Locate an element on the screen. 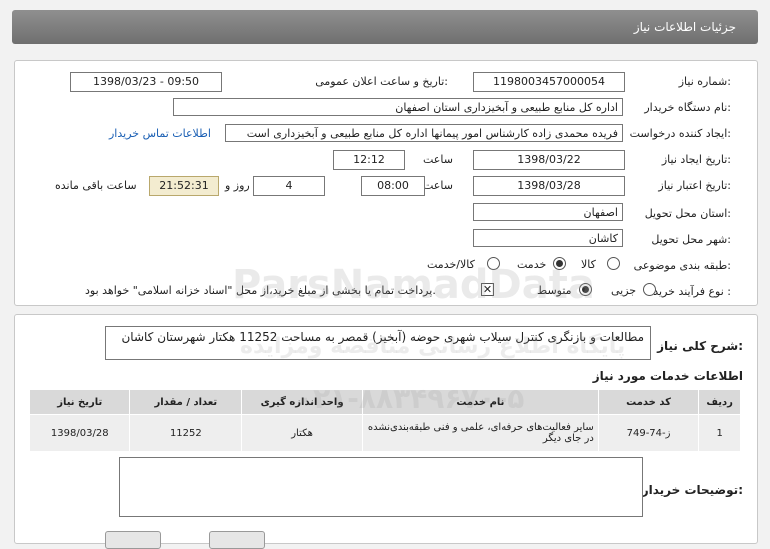 This screenshot has height=549, width=770. need-number-field: 1198003457000054 is located at coordinates (549, 82).